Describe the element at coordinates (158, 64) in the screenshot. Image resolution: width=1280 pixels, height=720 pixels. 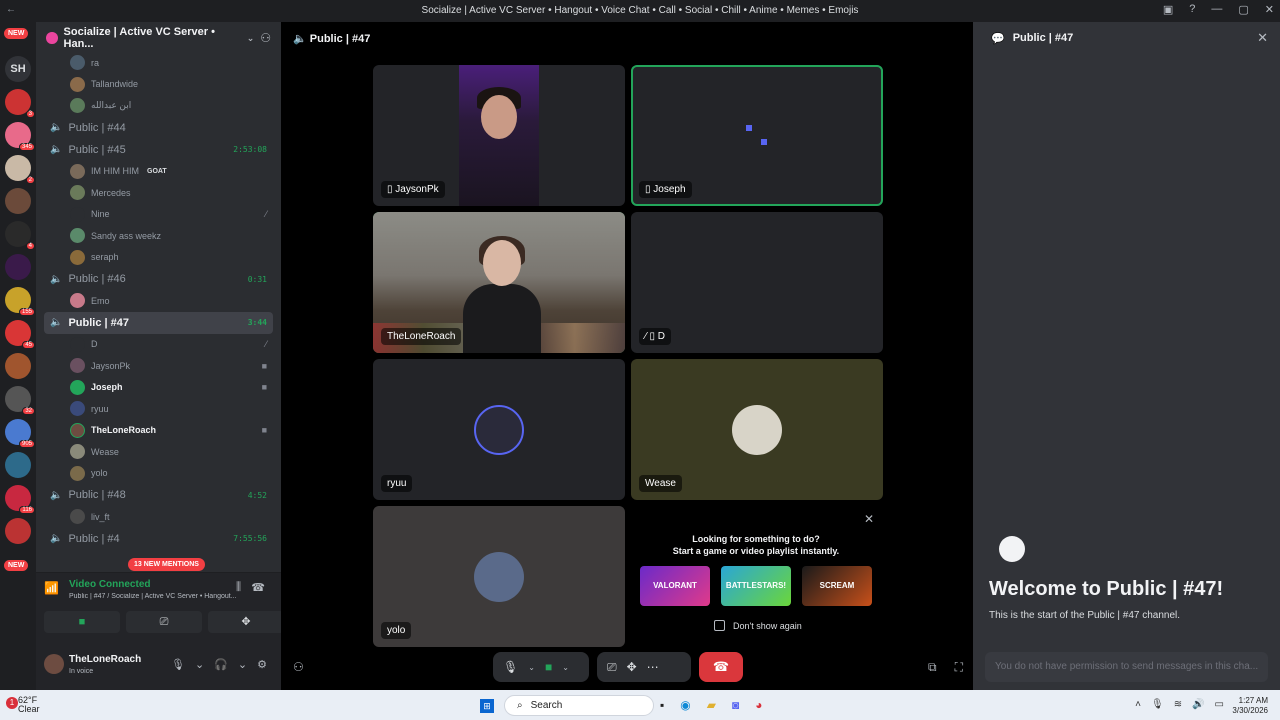
I see `voice-user: ra` at that location.